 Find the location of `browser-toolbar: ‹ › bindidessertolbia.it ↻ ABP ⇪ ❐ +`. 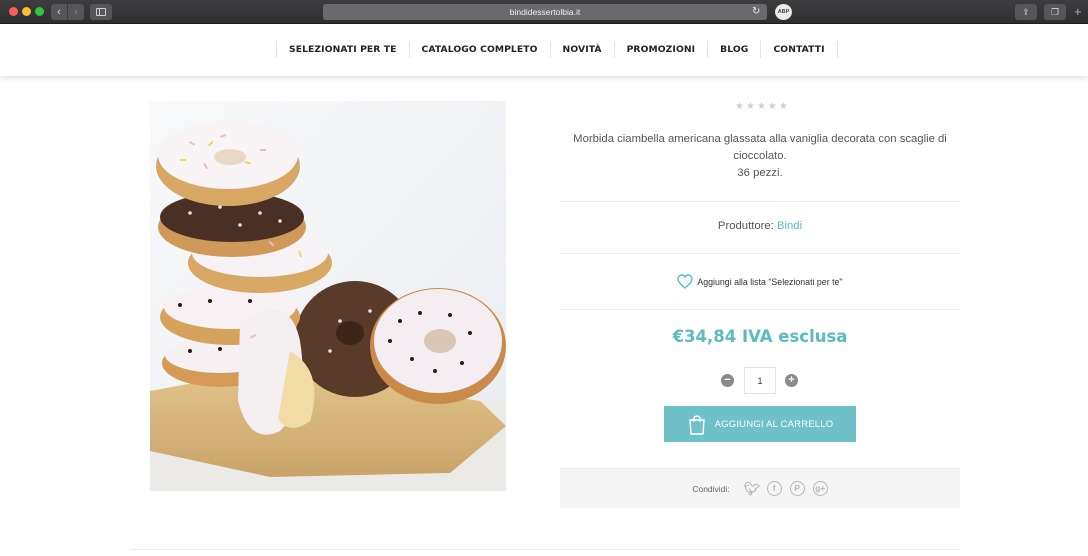

browser-toolbar: ‹ › bindidessertolbia.it ↻ ABP ⇪ ❐ + is located at coordinates (544, 12).